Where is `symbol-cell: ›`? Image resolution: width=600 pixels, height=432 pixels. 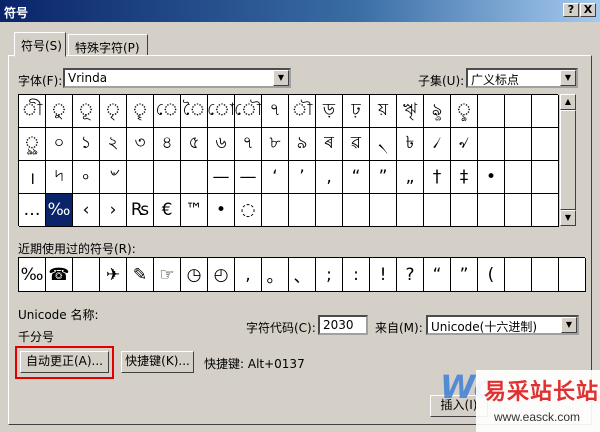 symbol-cell: › is located at coordinates (113, 210).